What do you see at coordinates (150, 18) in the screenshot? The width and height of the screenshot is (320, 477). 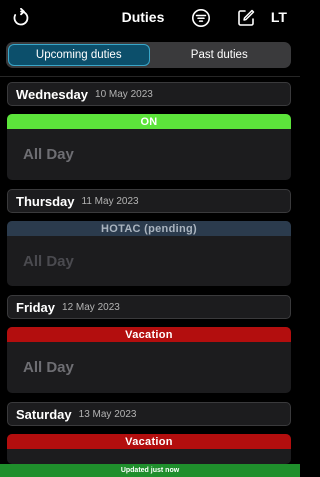 I see `top-bar: Duties LT` at bounding box center [150, 18].